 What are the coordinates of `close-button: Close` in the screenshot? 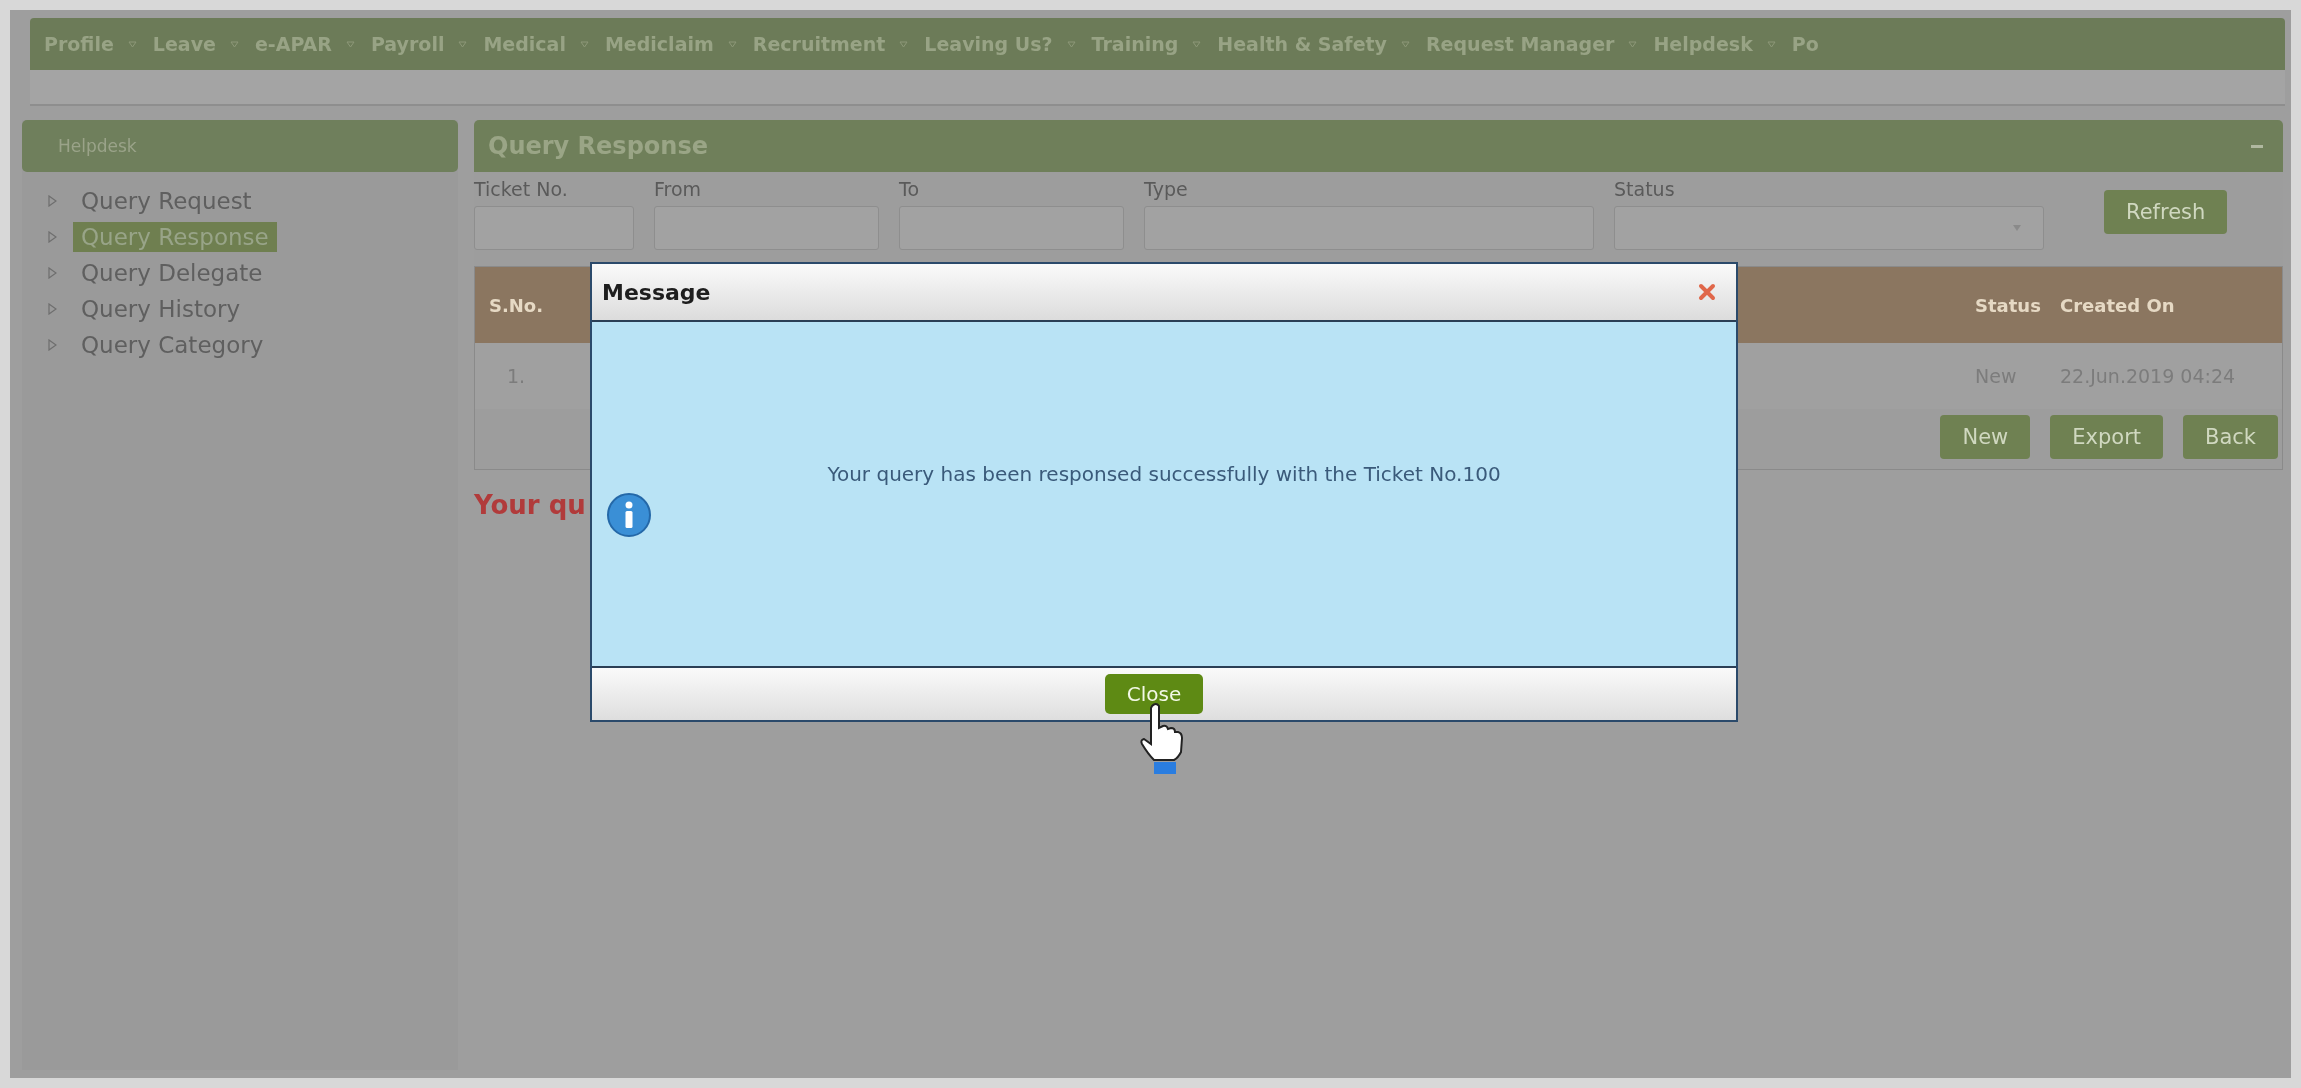 It's located at (1154, 694).